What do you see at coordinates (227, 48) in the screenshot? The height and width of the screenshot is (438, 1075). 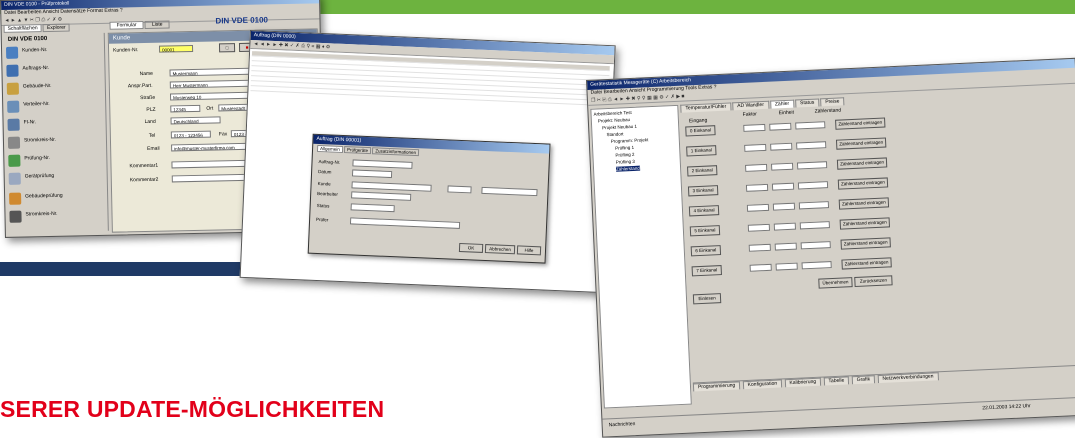 I see `new-record-button: □` at bounding box center [227, 48].